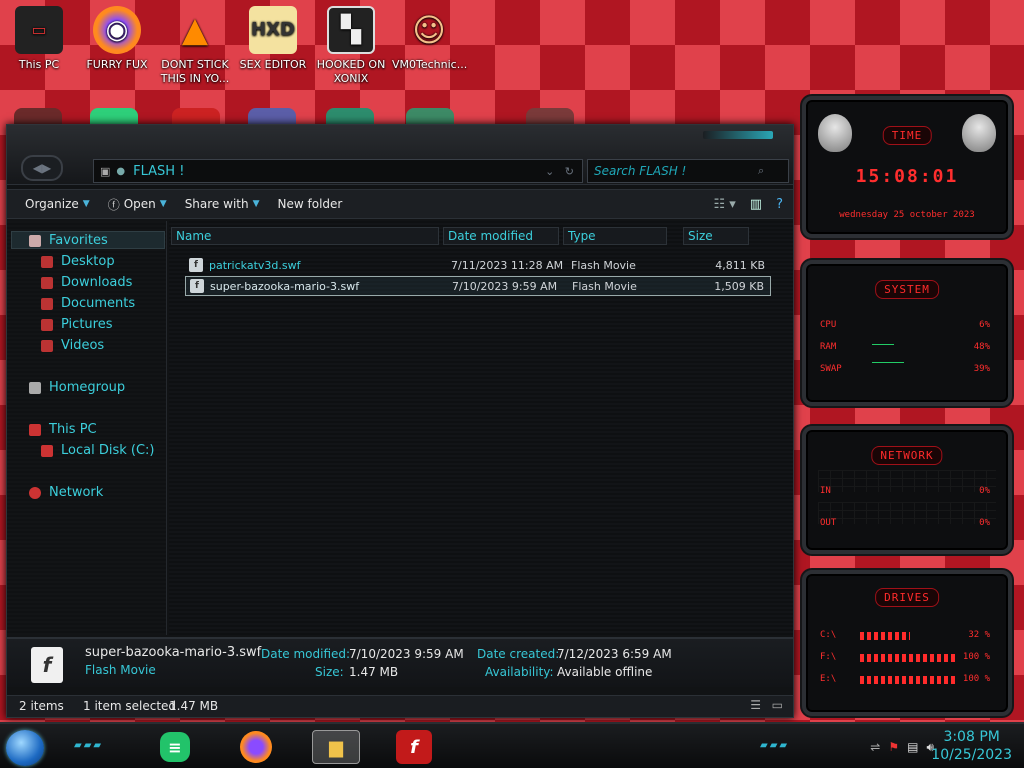 Image resolution: width=1024 pixels, height=768 pixels. Describe the element at coordinates (78, 261) in the screenshot. I see `sidebar-item-desktop: Desktop` at that location.